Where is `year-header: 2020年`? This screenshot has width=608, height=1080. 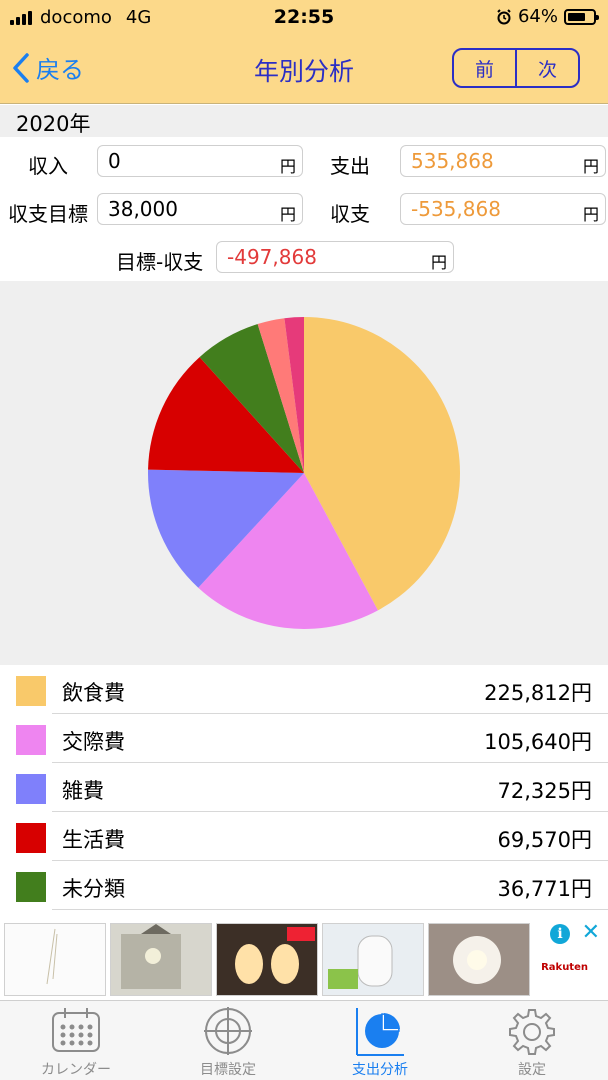
year-header: 2020年 is located at coordinates (304, 121).